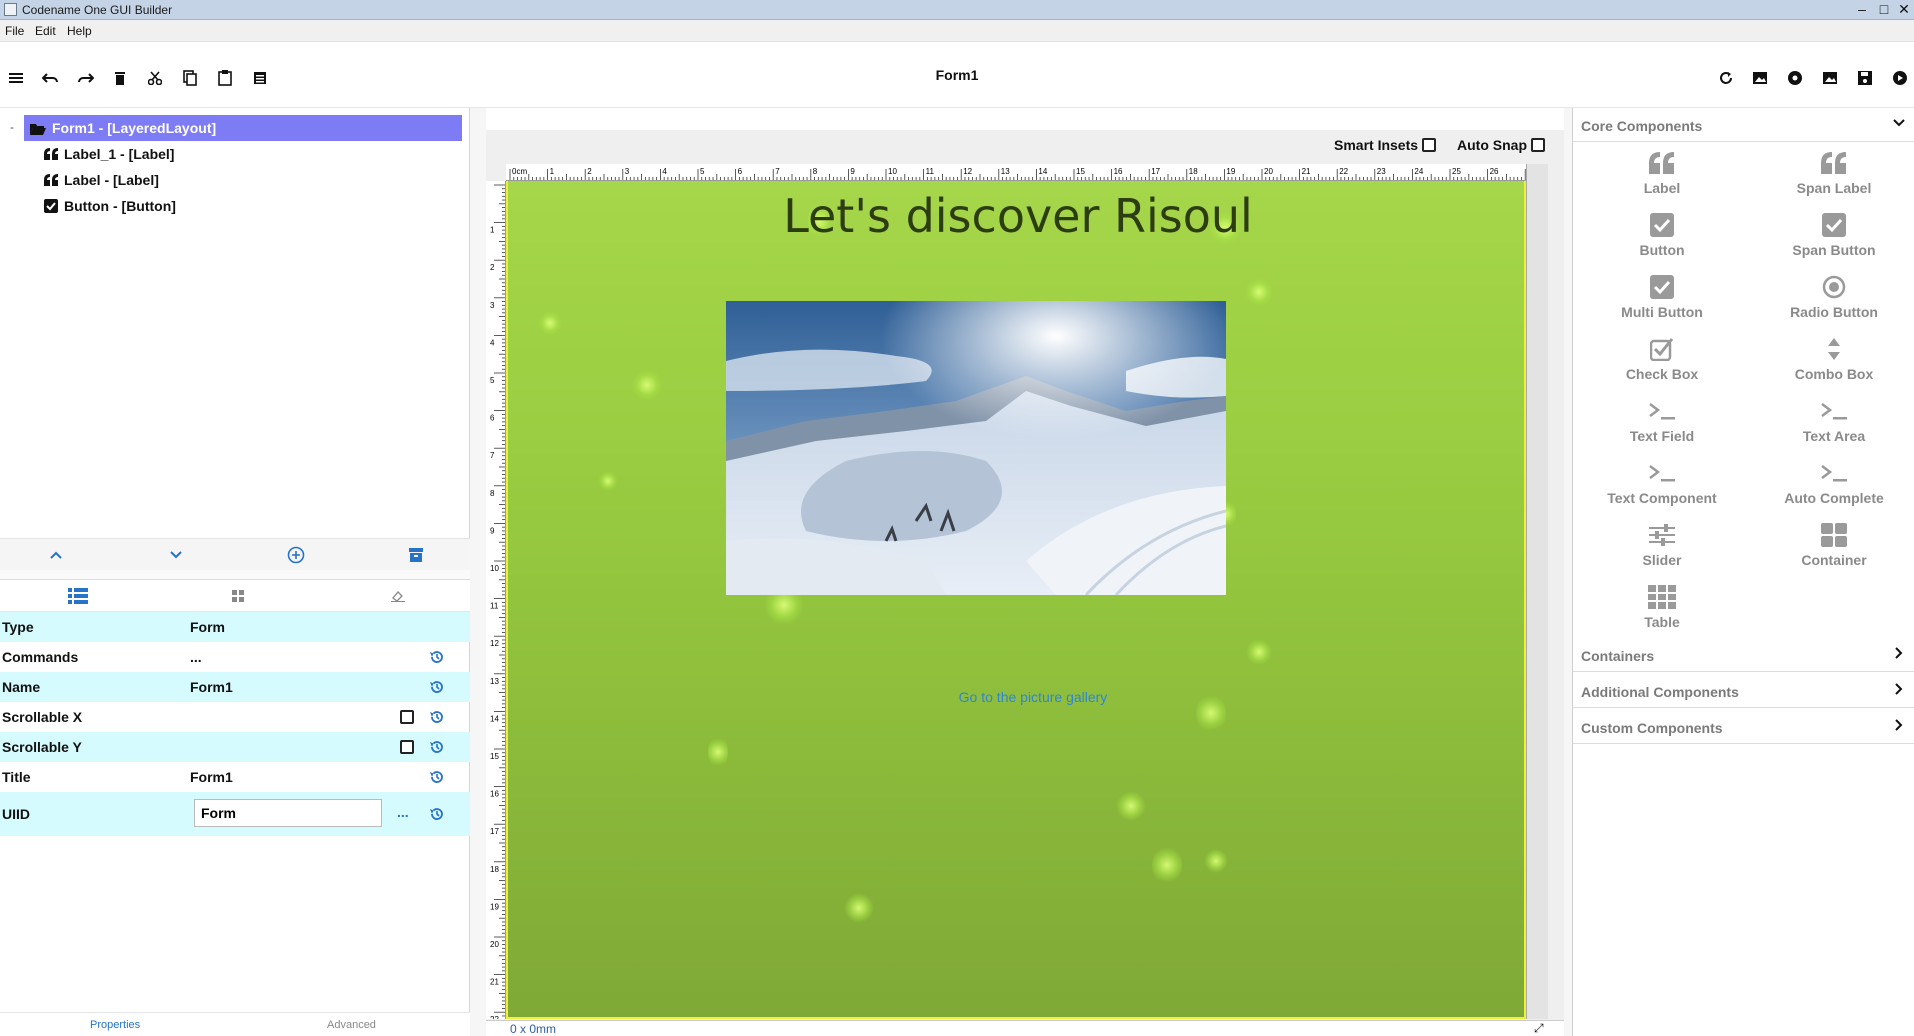 This screenshot has width=1914, height=1036. What do you see at coordinates (1834, 484) in the screenshot?
I see `palette-item-auto-complete: Auto Complete` at bounding box center [1834, 484].